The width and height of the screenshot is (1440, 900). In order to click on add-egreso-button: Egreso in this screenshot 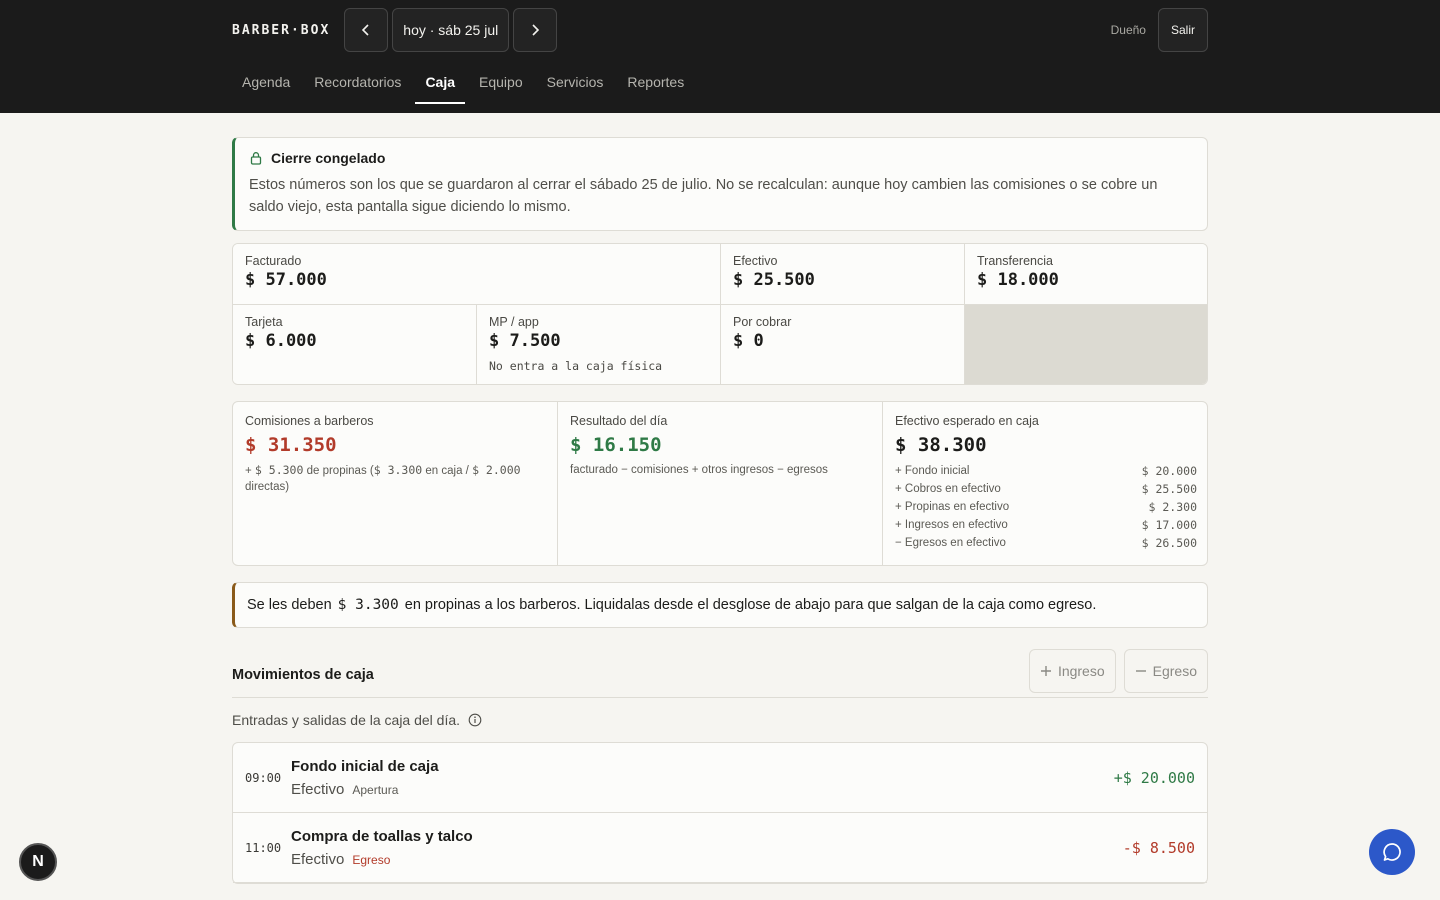, I will do `click(1165, 670)`.